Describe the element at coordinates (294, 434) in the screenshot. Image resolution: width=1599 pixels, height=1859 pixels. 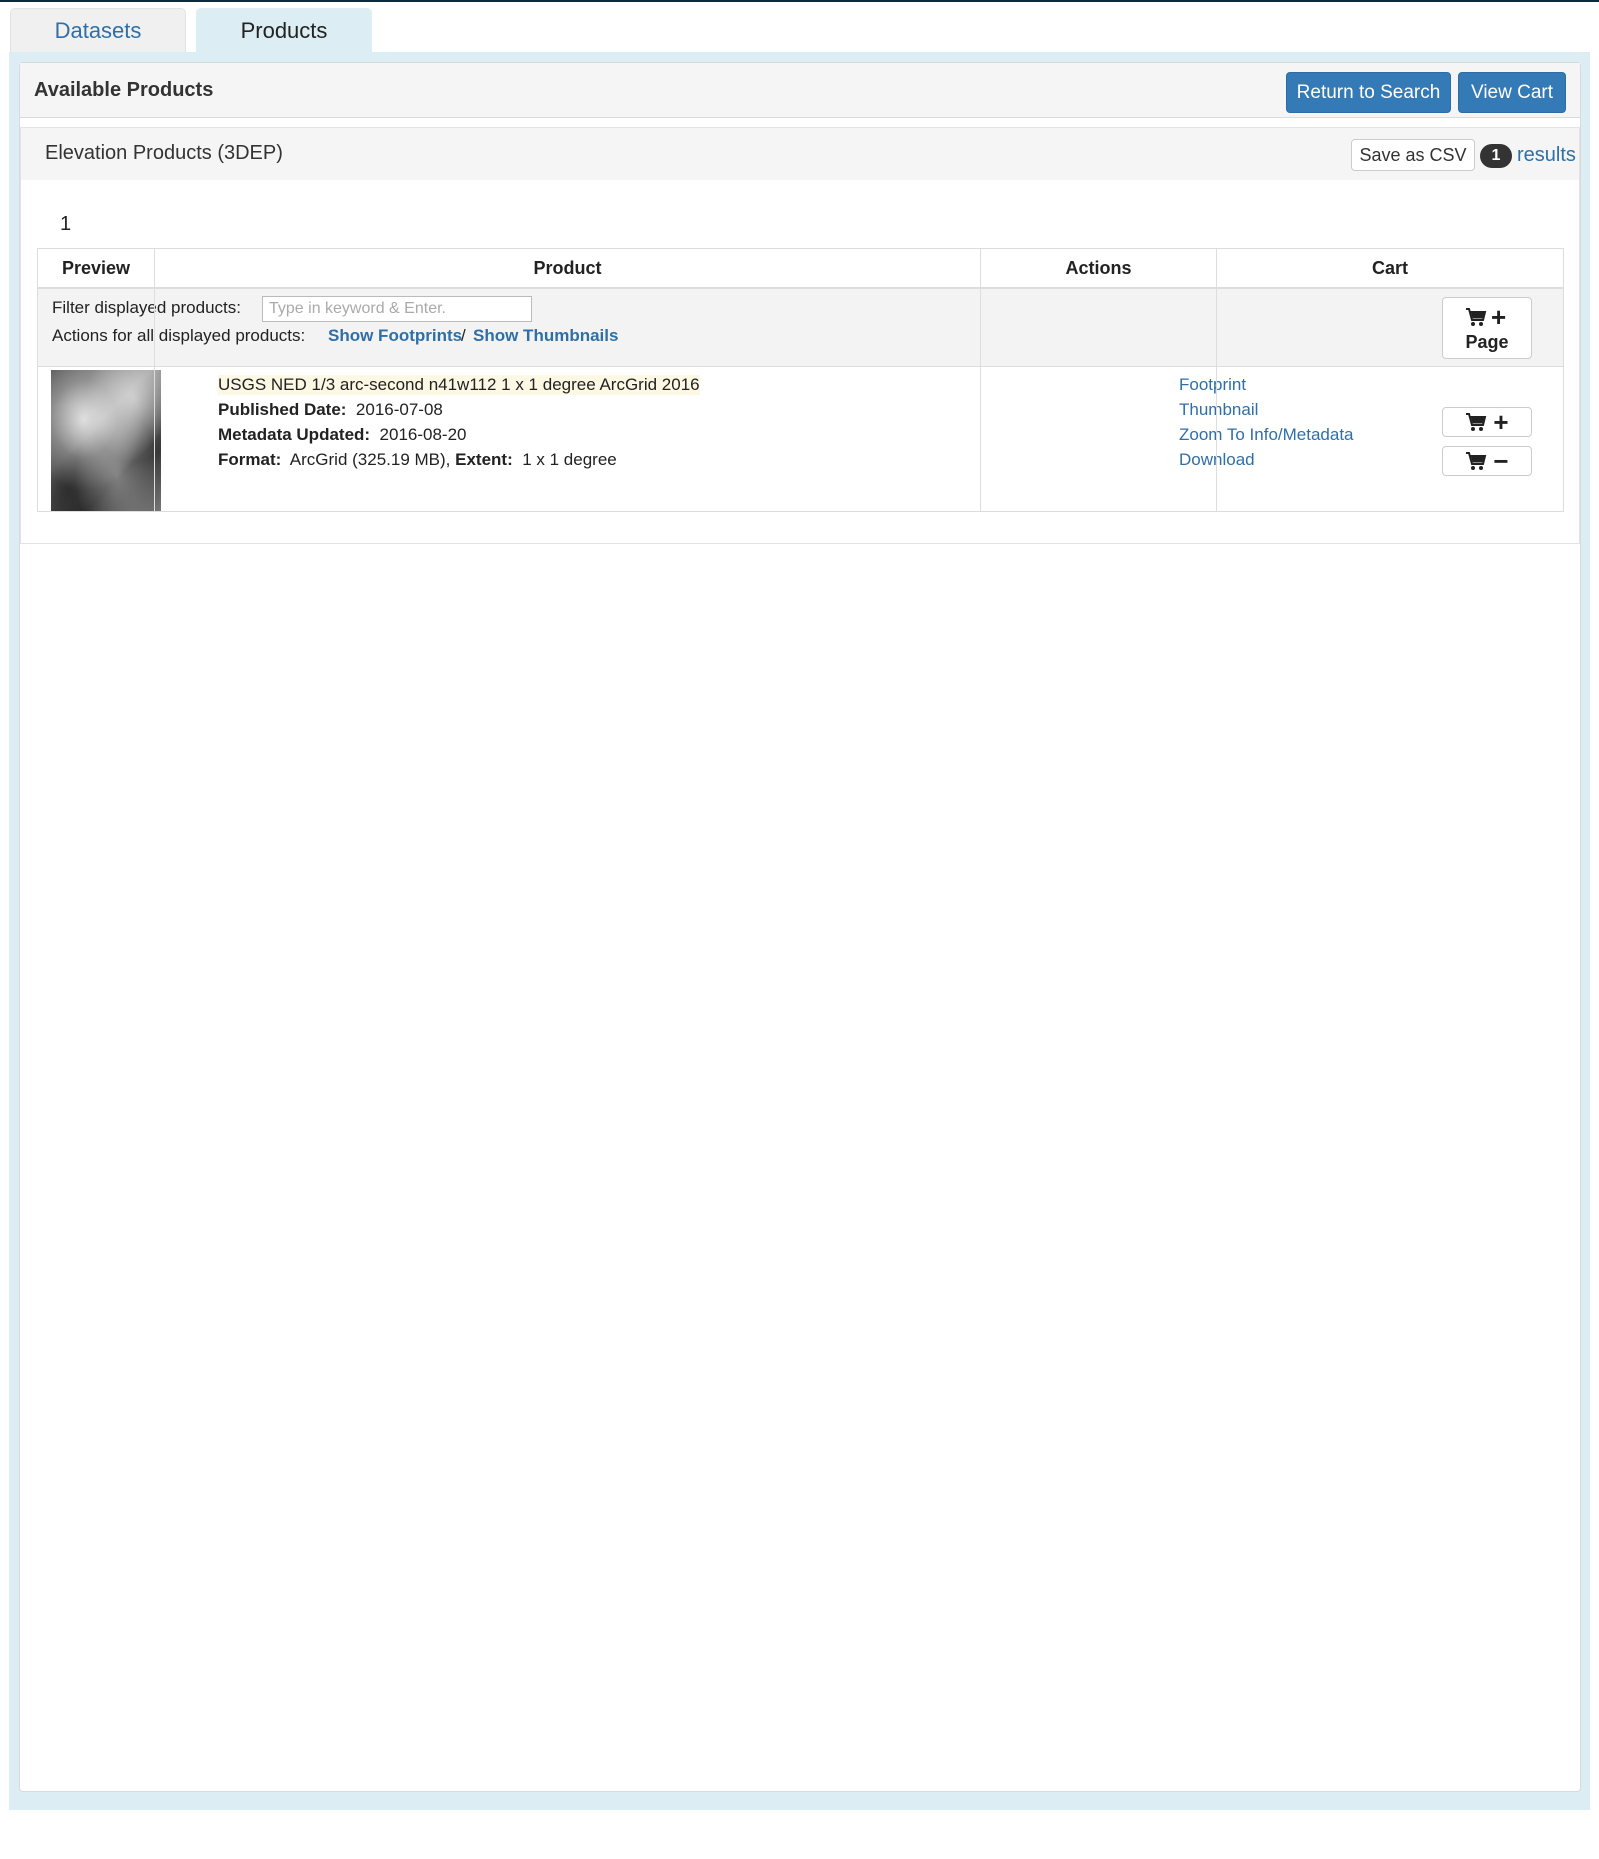
I see `metadata-updated-label: Metadata Updated:` at that location.